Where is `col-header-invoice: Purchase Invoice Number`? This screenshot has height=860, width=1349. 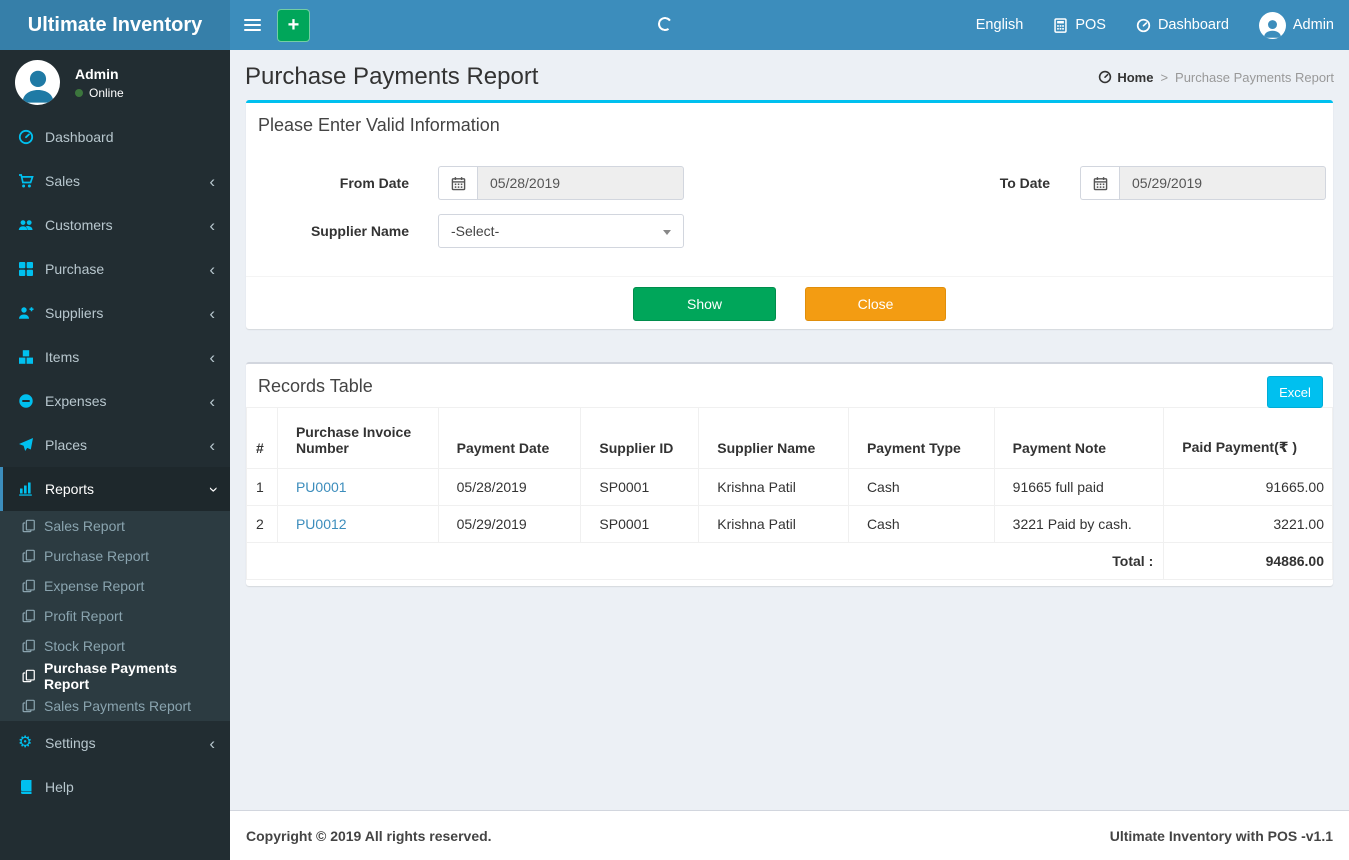 col-header-invoice: Purchase Invoice Number is located at coordinates (357, 438).